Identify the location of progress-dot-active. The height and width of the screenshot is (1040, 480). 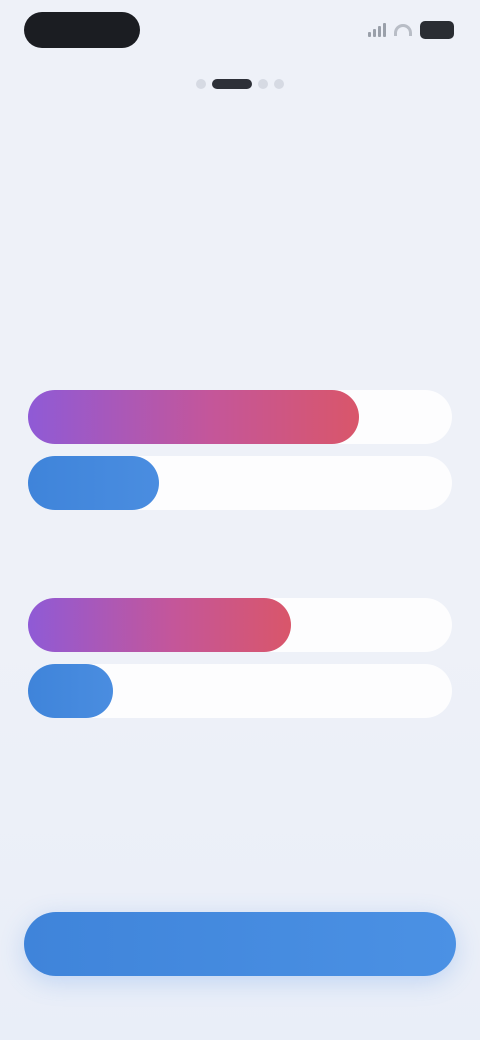
(232, 84).